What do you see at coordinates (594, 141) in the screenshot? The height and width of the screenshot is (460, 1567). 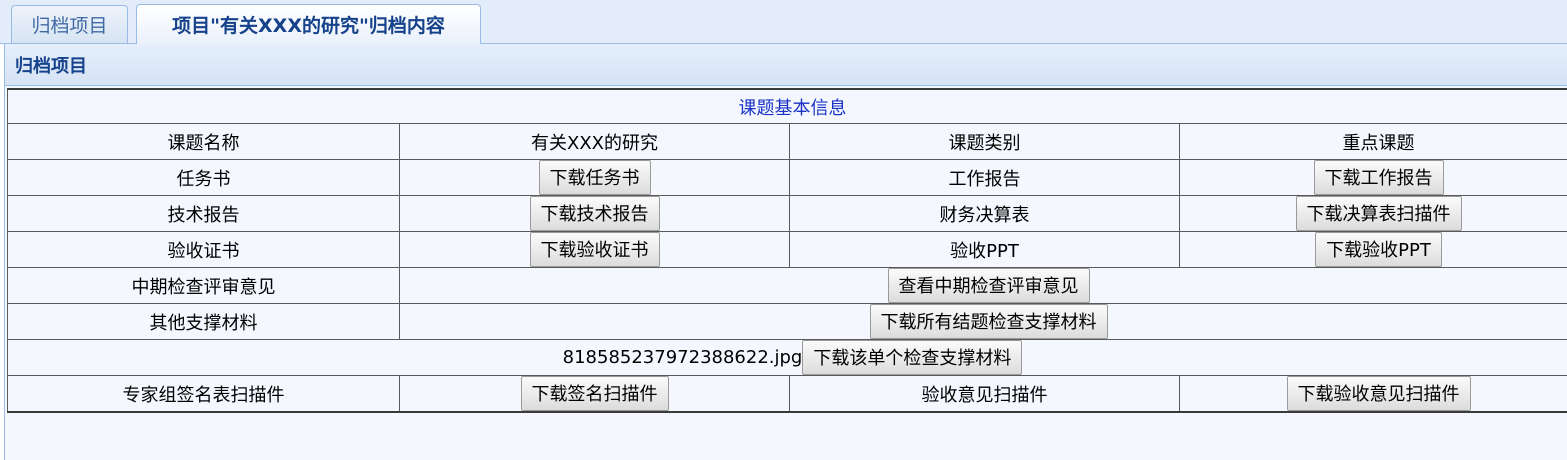 I see `value-cell: 有关XXX的研究` at bounding box center [594, 141].